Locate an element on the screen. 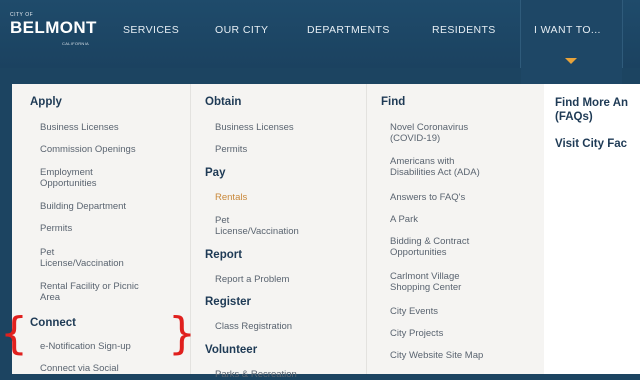  link-pay-pet-license: Pet License/Vaccination is located at coordinates (257, 226).